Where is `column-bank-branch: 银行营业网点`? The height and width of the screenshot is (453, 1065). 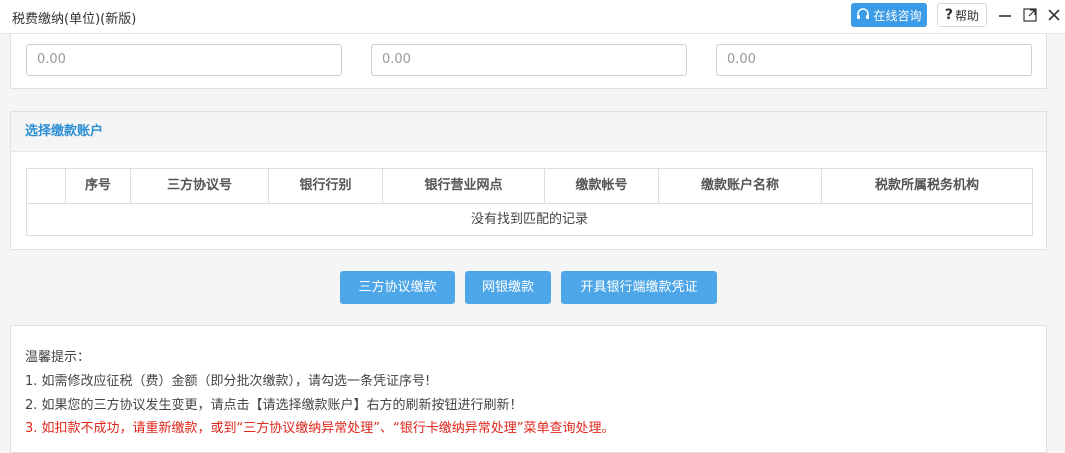 column-bank-branch: 银行营业网点 is located at coordinates (463, 186).